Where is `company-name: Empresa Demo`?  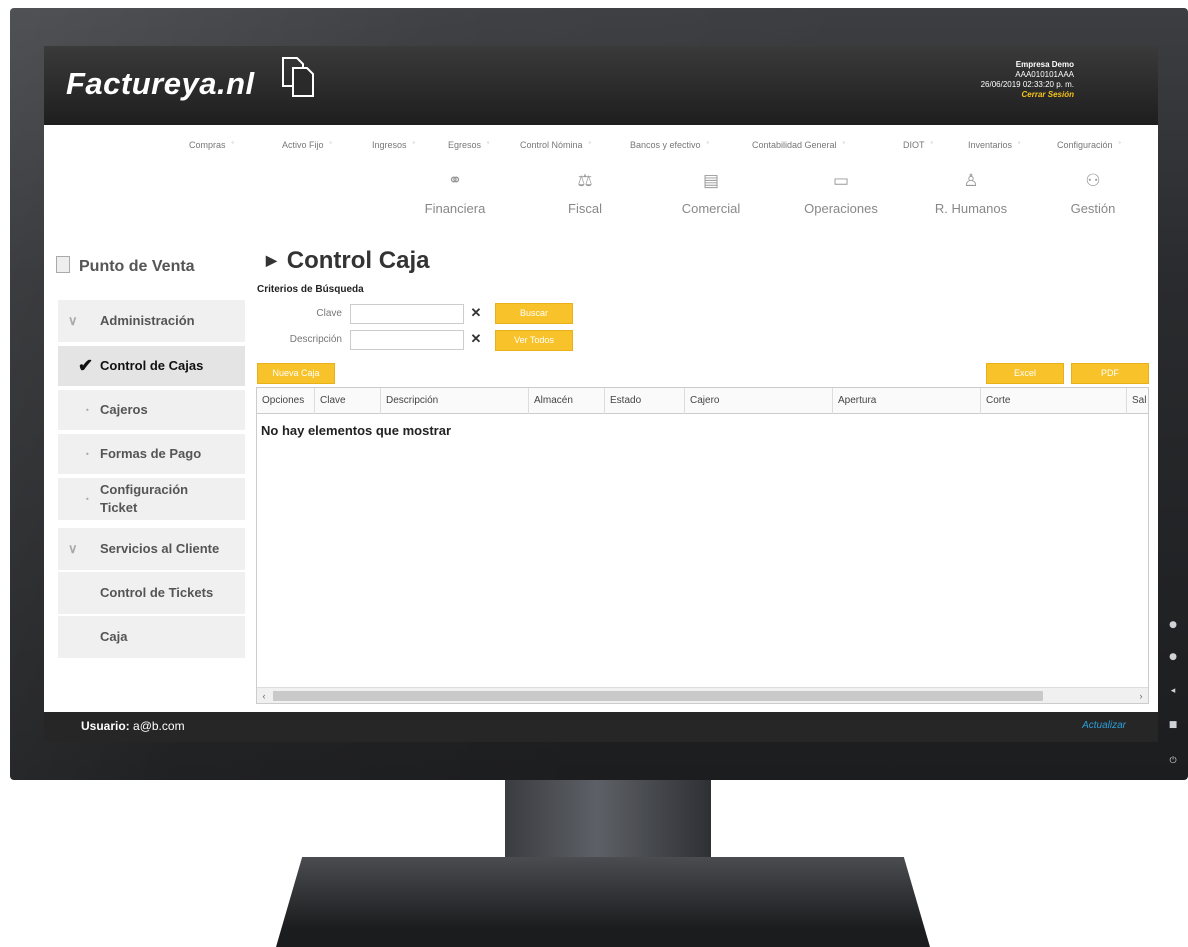
company-name: Empresa Demo is located at coordinates (1044, 64).